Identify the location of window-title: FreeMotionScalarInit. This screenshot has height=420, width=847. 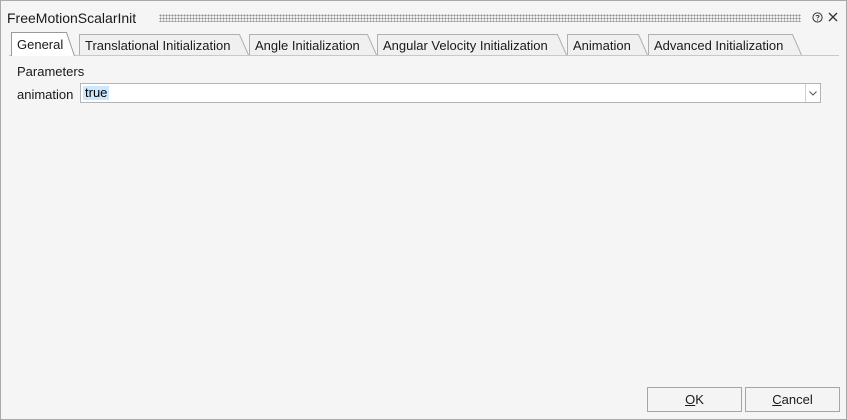
(72, 18).